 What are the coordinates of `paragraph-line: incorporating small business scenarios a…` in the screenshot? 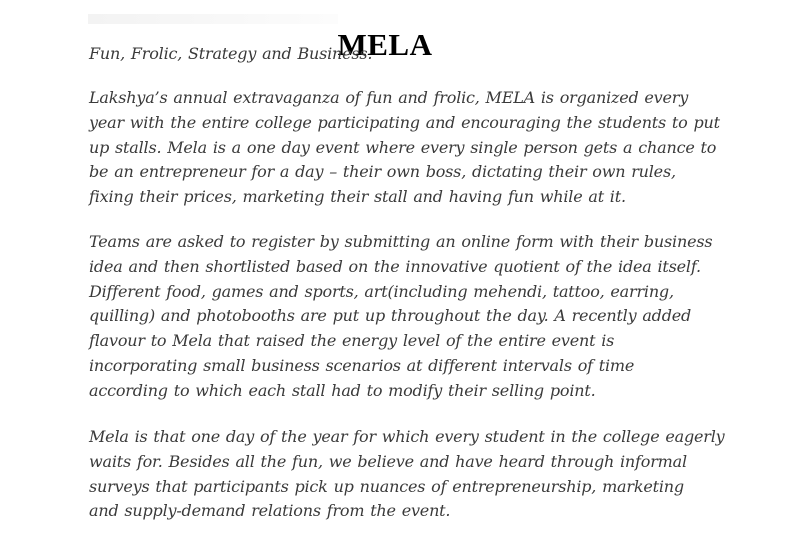 It's located at (362, 365).